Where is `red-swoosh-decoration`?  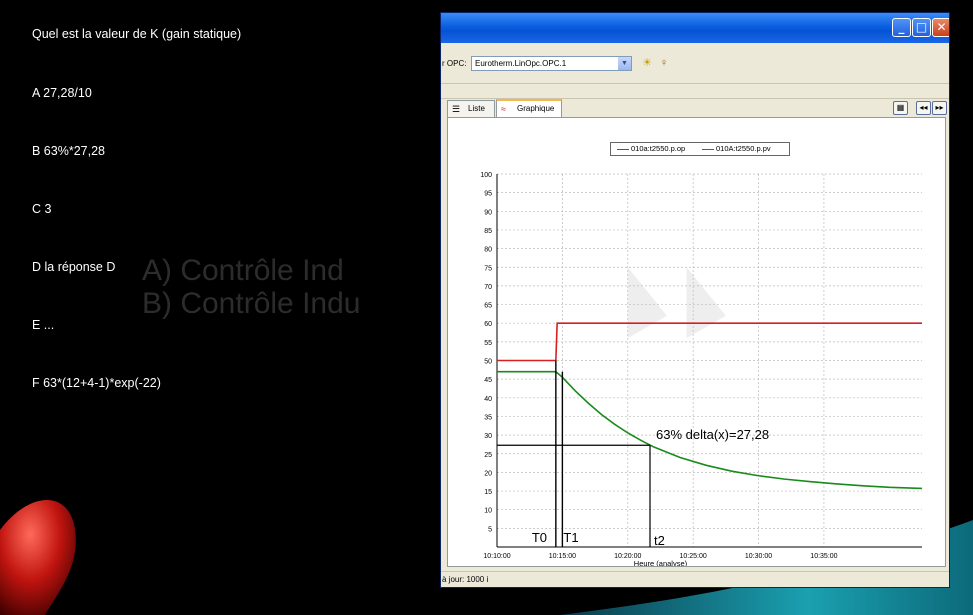 red-swoosh-decoration is located at coordinates (38, 557).